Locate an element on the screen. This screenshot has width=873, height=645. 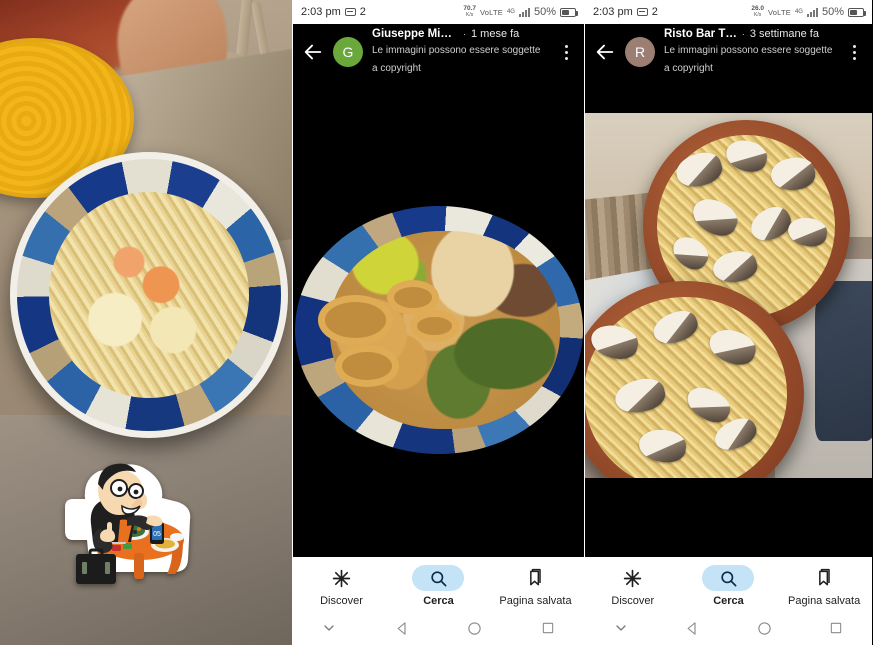
timestamp: 1 mese fa is located at coordinates (495, 34).